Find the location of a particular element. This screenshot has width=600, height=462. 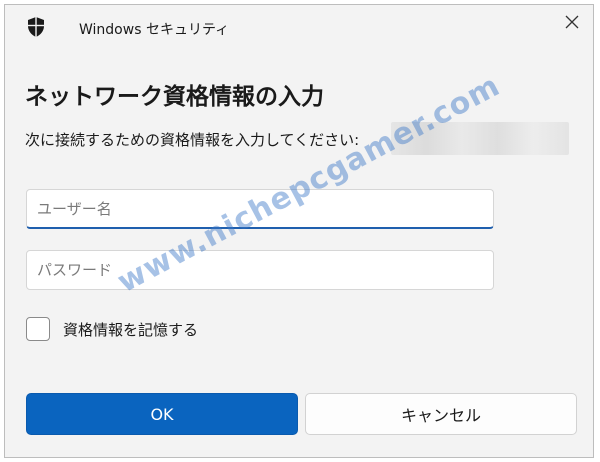

username-input is located at coordinates (260, 208).